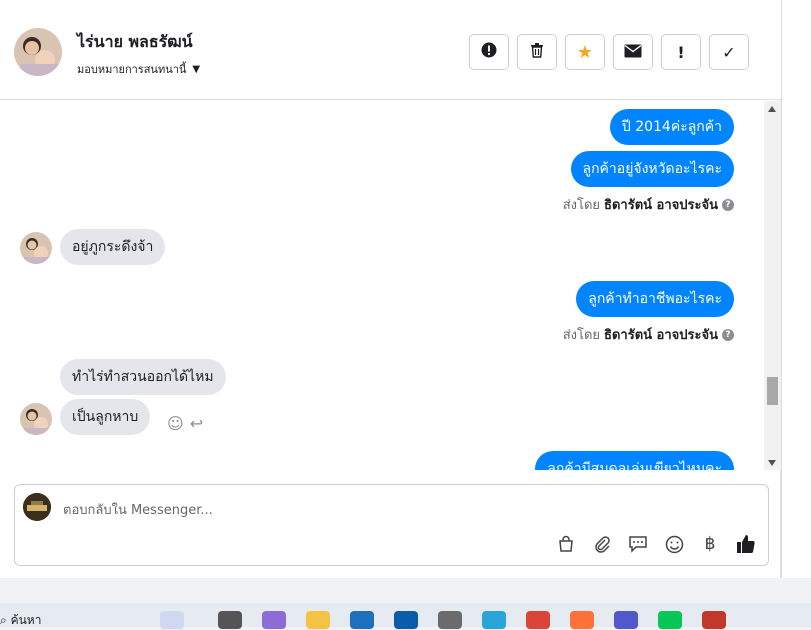  What do you see at coordinates (714, 620) in the screenshot?
I see `app-icon` at bounding box center [714, 620].